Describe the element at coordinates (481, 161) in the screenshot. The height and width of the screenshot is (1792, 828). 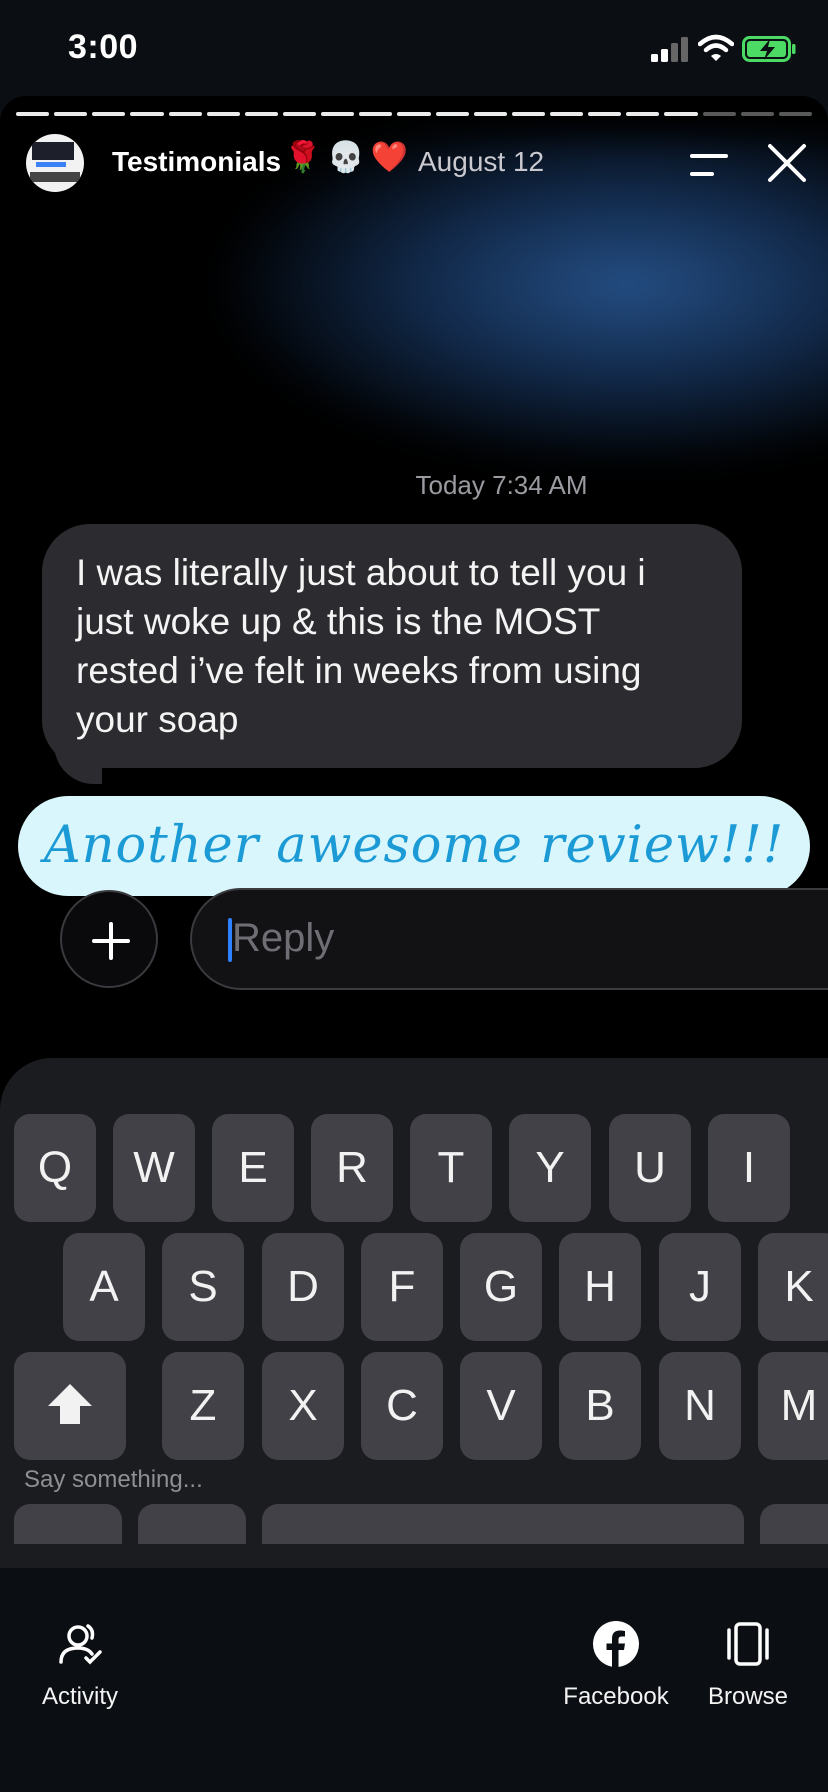
I see `story-date: August 12` at that location.